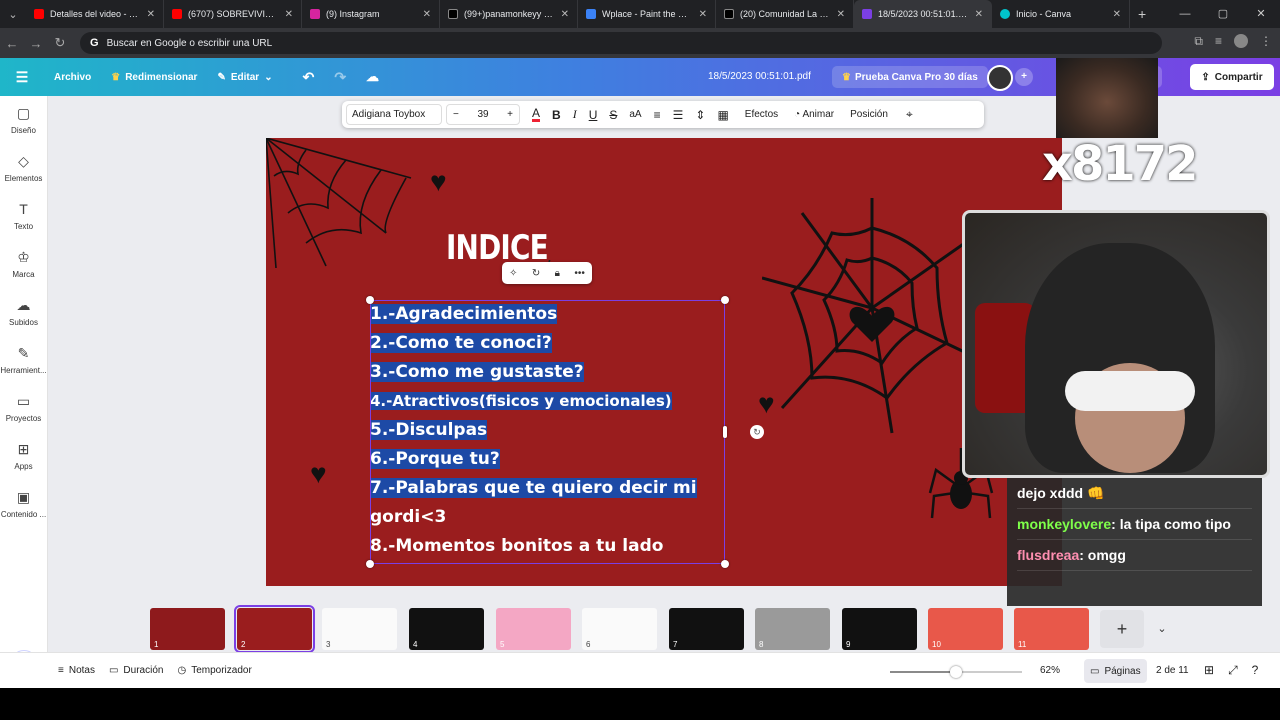 The height and width of the screenshot is (720, 1280). I want to click on close-window-icon: ✕, so click(1261, 14).